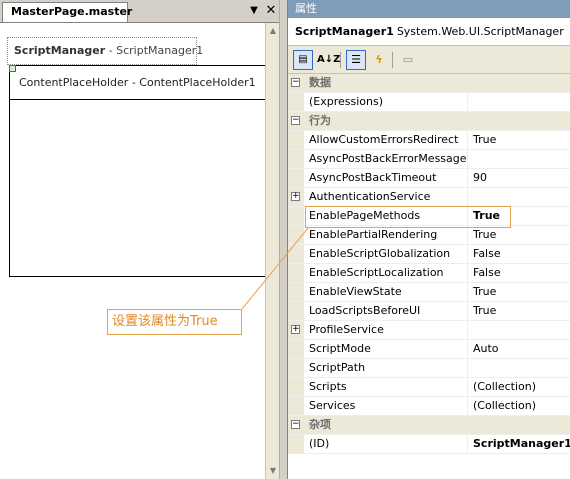 The image size is (570, 479). What do you see at coordinates (143, 11) in the screenshot?
I see `document-tab-strip: MasterPage.master ▼ ✕` at bounding box center [143, 11].